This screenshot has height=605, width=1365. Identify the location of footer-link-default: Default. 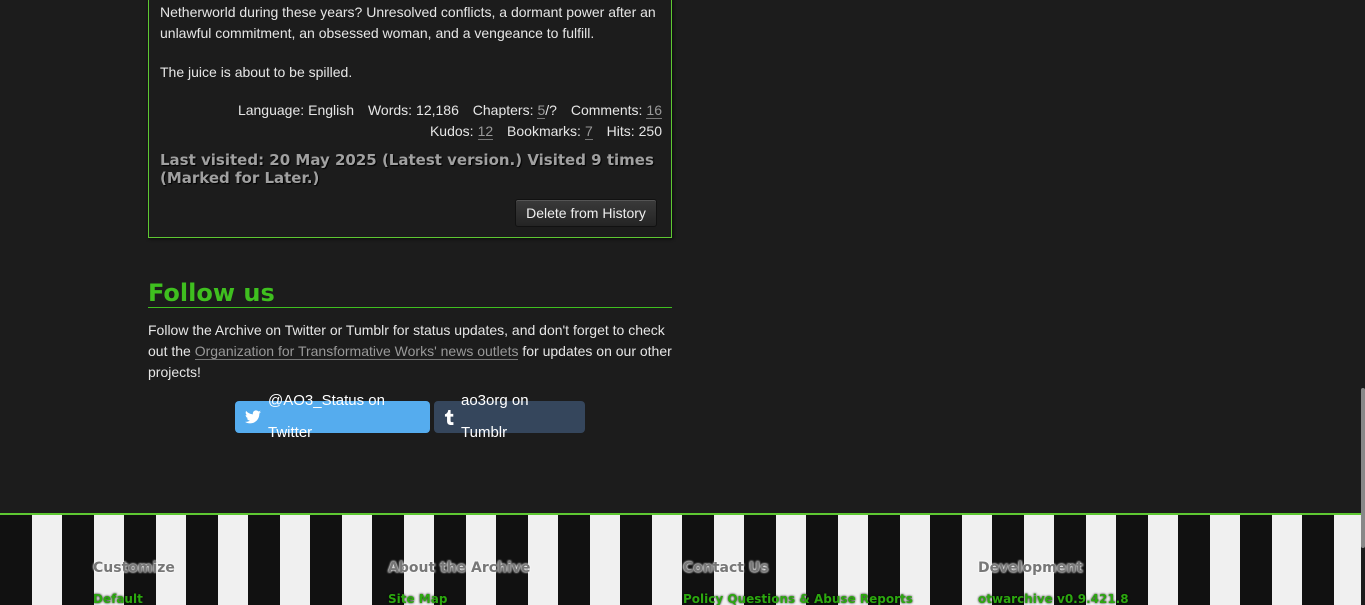
(118, 598).